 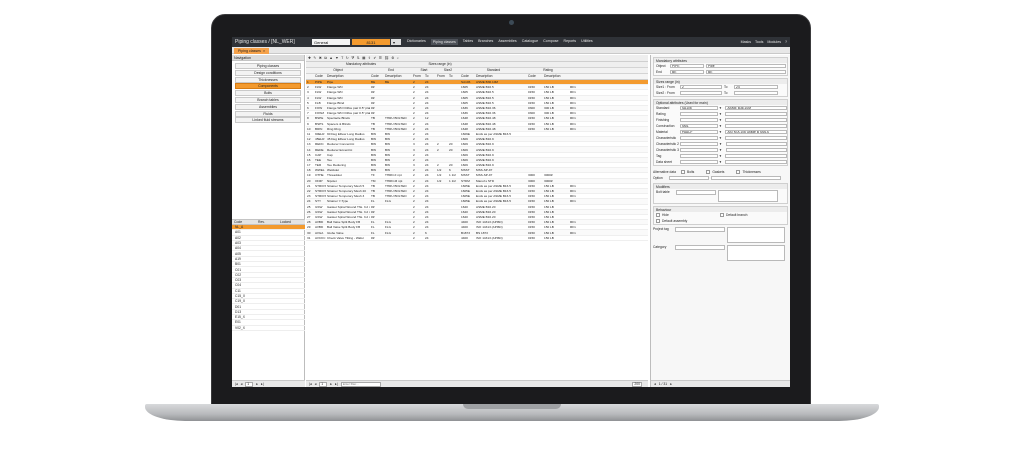 What do you see at coordinates (687, 66) in the screenshot?
I see `object-code-field: PIPE` at bounding box center [687, 66].